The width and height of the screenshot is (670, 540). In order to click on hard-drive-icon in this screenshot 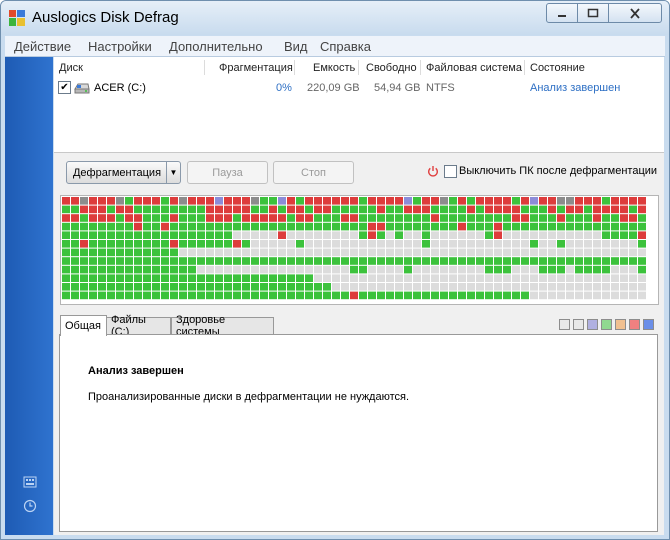, I will do `click(82, 88)`.